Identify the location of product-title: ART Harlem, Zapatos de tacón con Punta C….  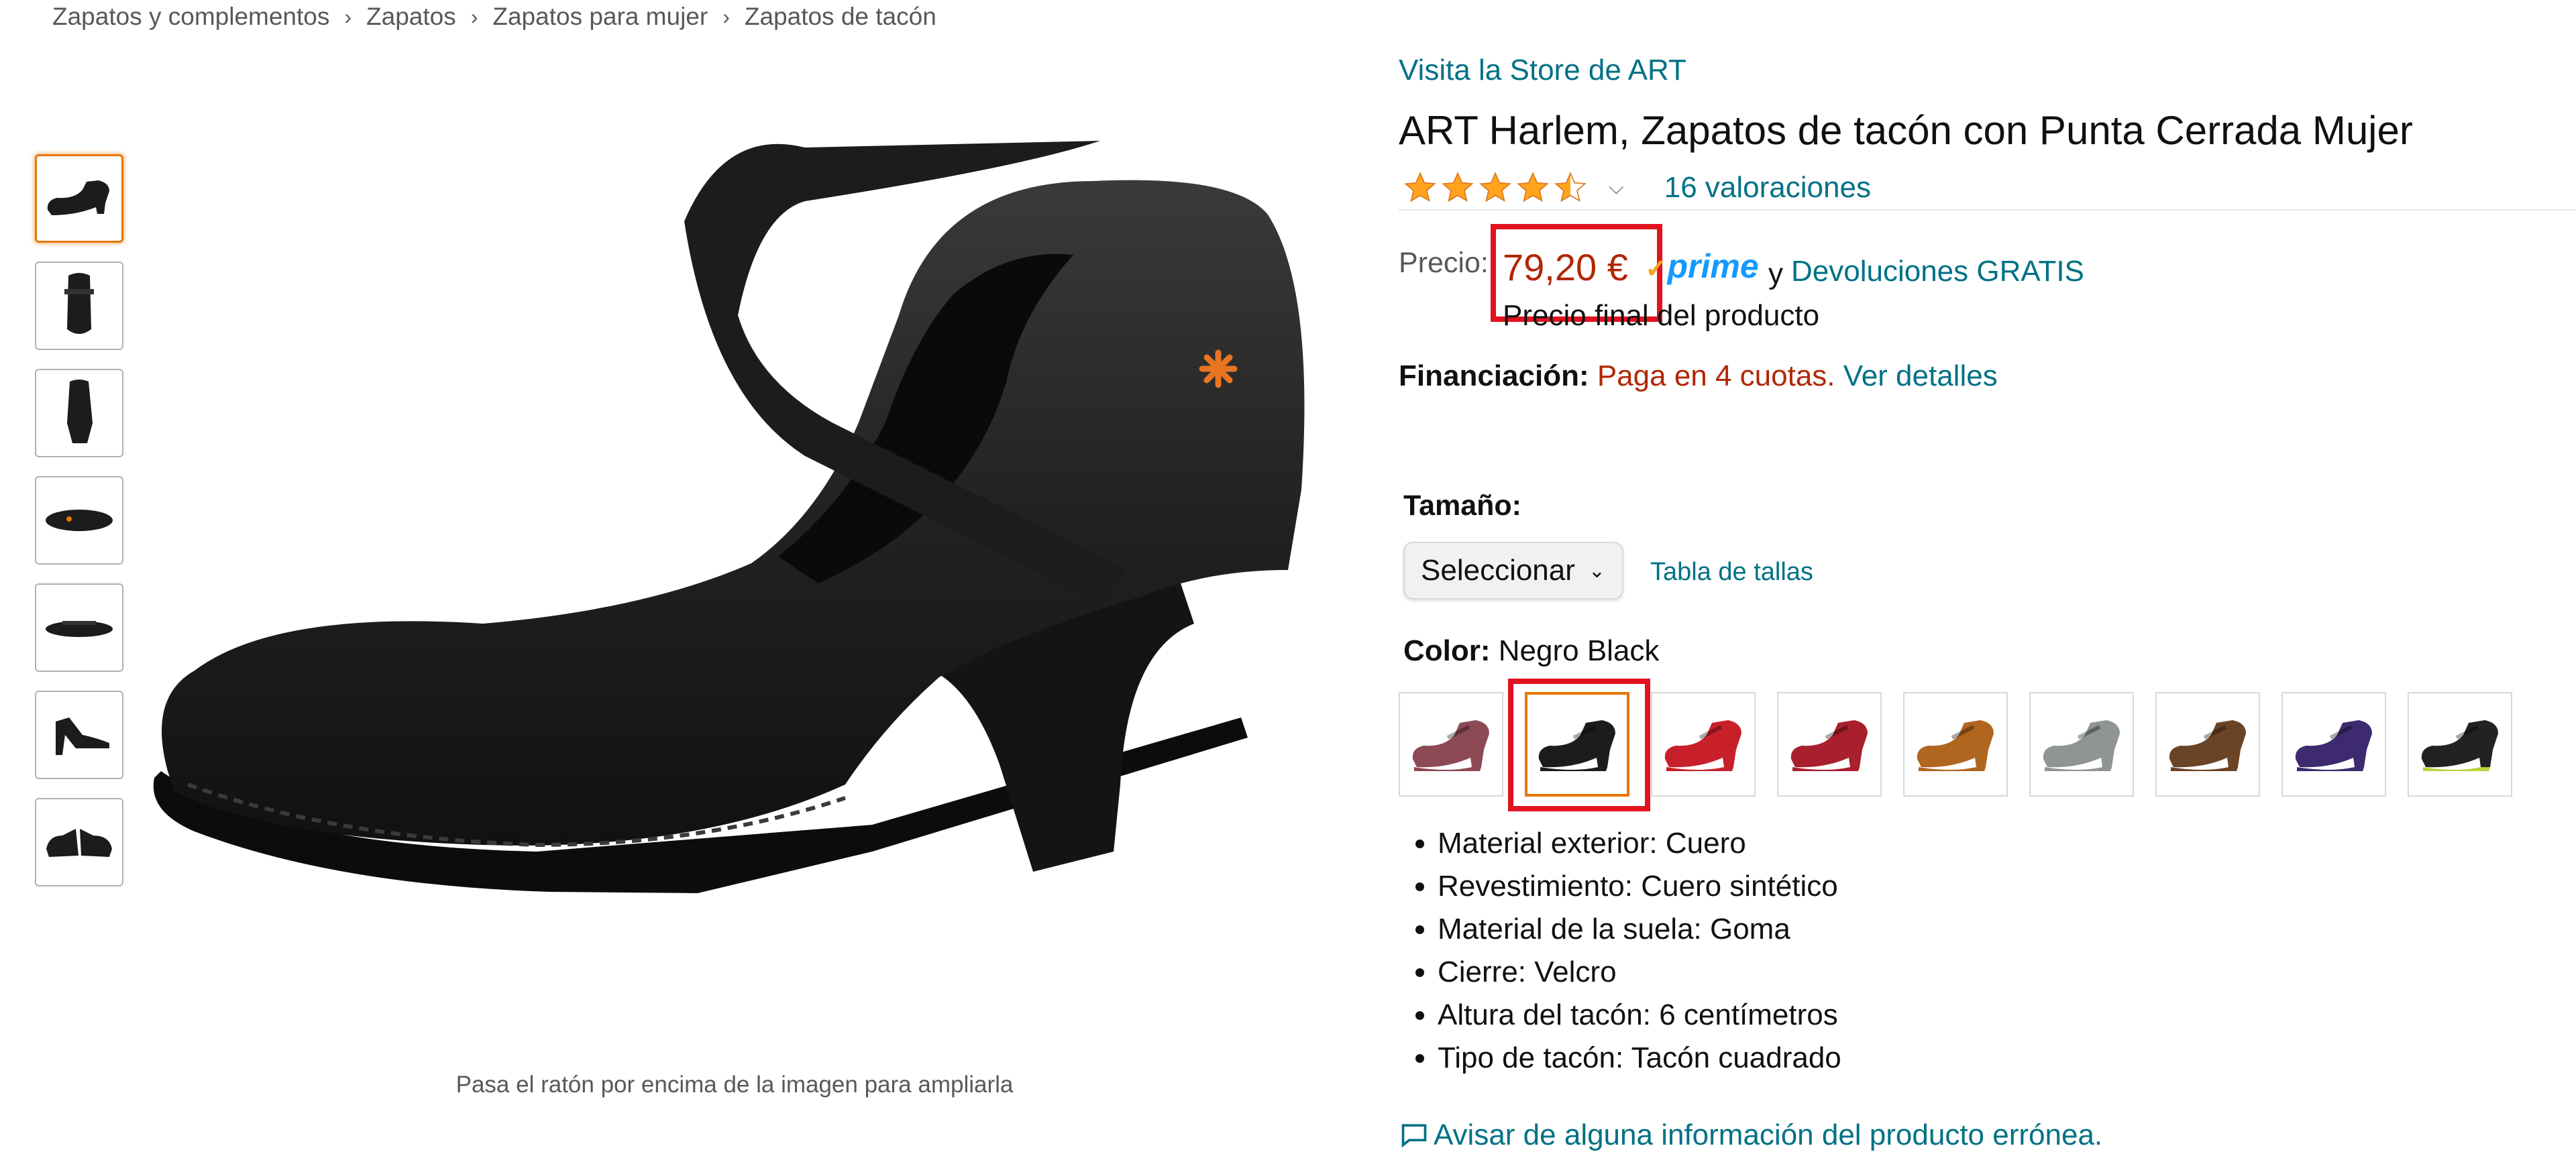
(1906, 130).